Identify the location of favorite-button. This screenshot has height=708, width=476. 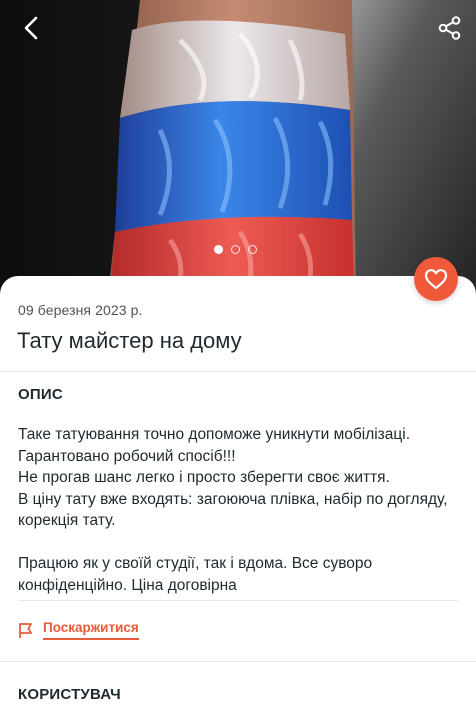
(436, 279).